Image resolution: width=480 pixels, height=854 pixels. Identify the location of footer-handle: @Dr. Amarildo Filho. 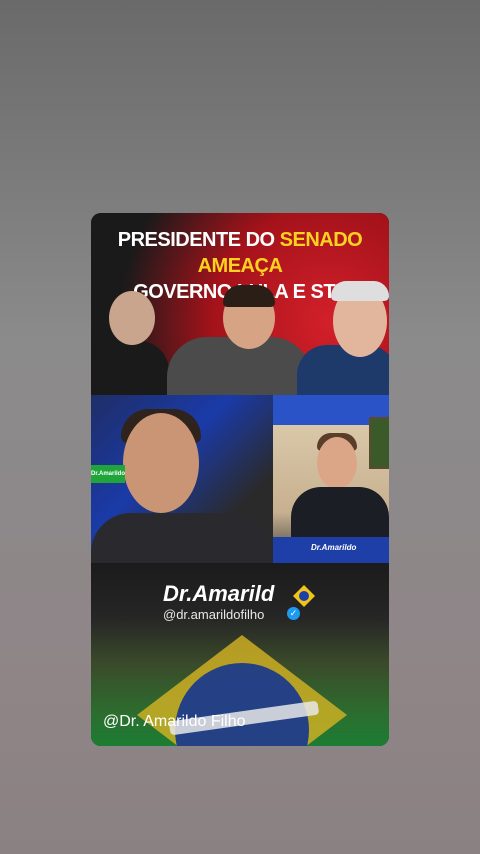
(174, 721).